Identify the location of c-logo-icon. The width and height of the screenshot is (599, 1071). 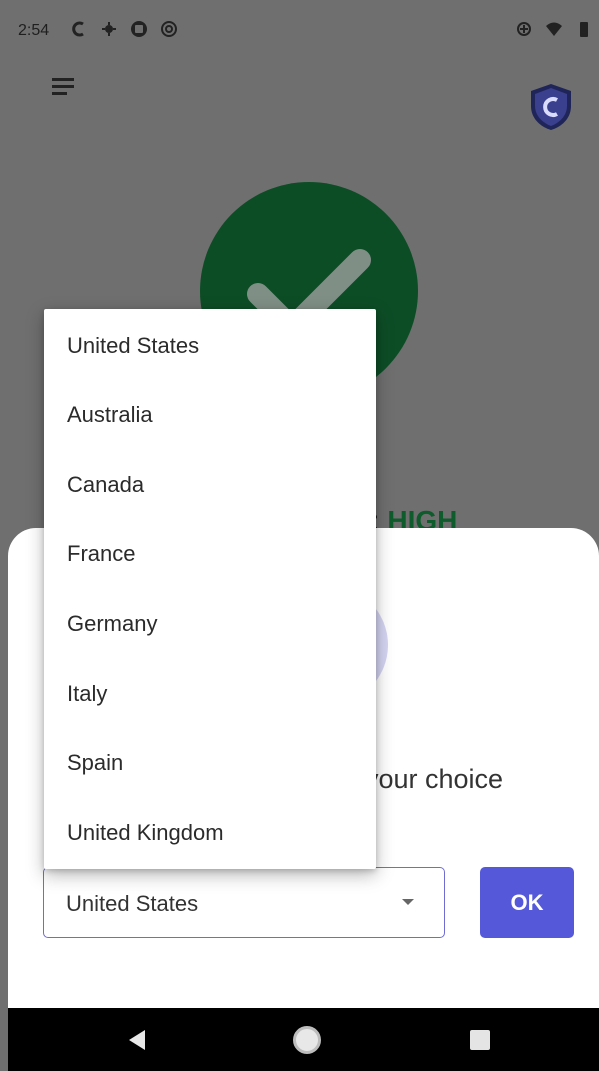
(78, 29).